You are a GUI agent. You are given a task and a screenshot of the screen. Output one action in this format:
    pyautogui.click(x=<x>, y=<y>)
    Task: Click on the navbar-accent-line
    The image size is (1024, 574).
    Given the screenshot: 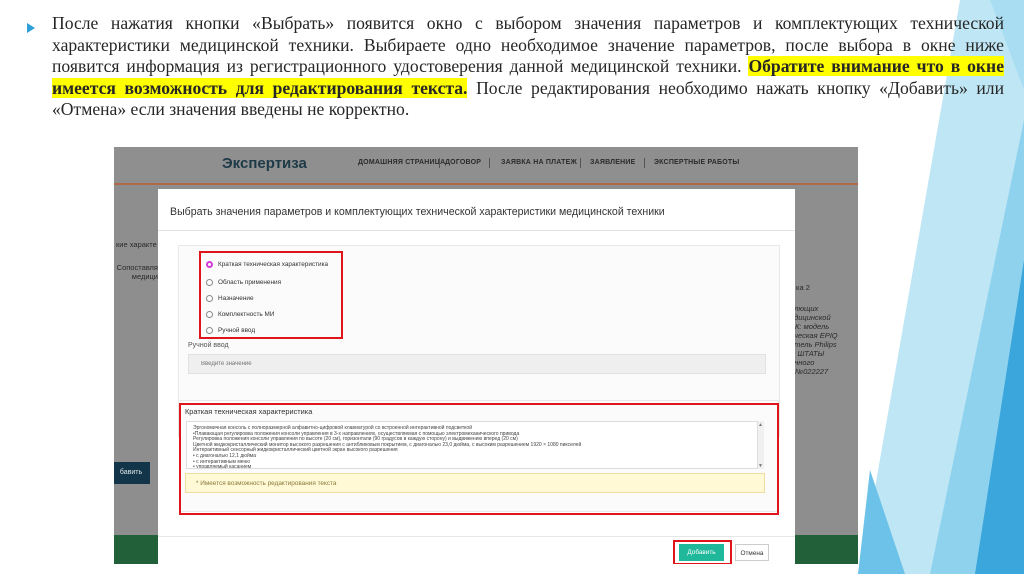 What is the action you would take?
    pyautogui.click(x=486, y=184)
    